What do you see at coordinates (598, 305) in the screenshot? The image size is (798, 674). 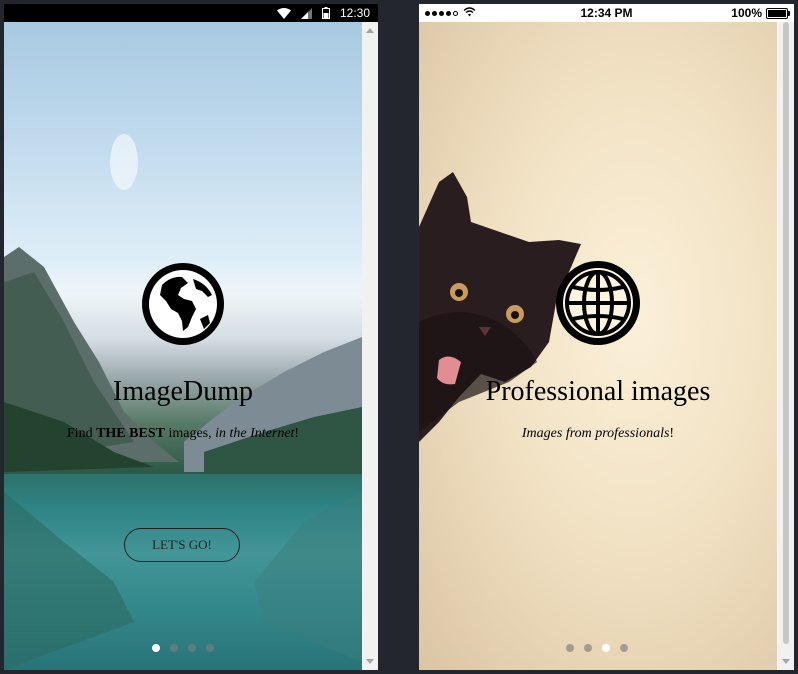 I see `globe-grid-icon` at bounding box center [598, 305].